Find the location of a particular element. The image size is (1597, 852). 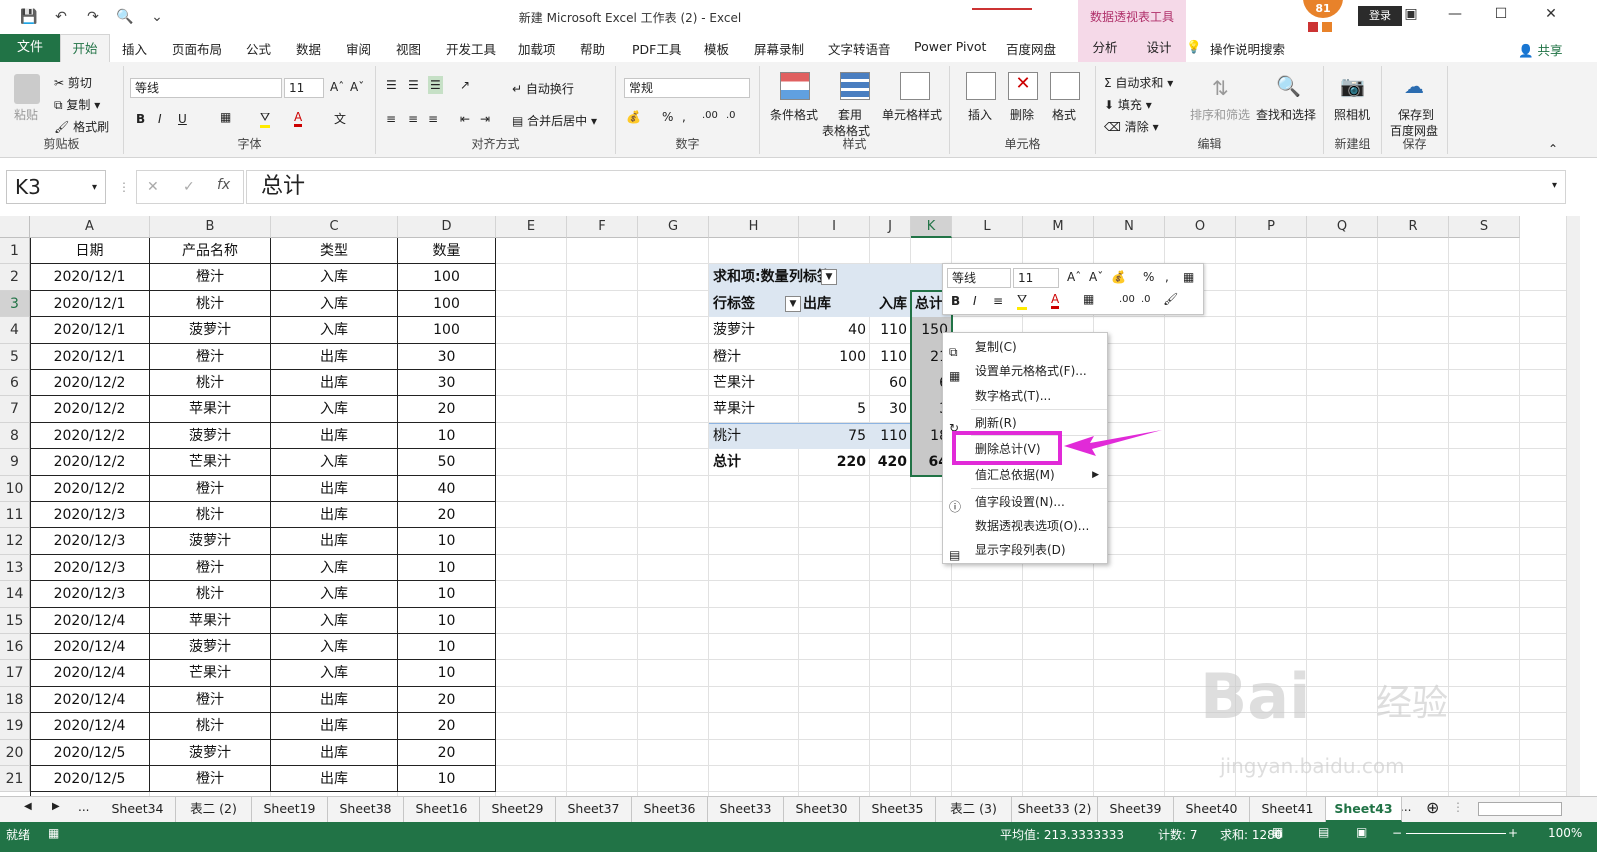

increase-indent-icon: ⇥ is located at coordinates (485, 119).